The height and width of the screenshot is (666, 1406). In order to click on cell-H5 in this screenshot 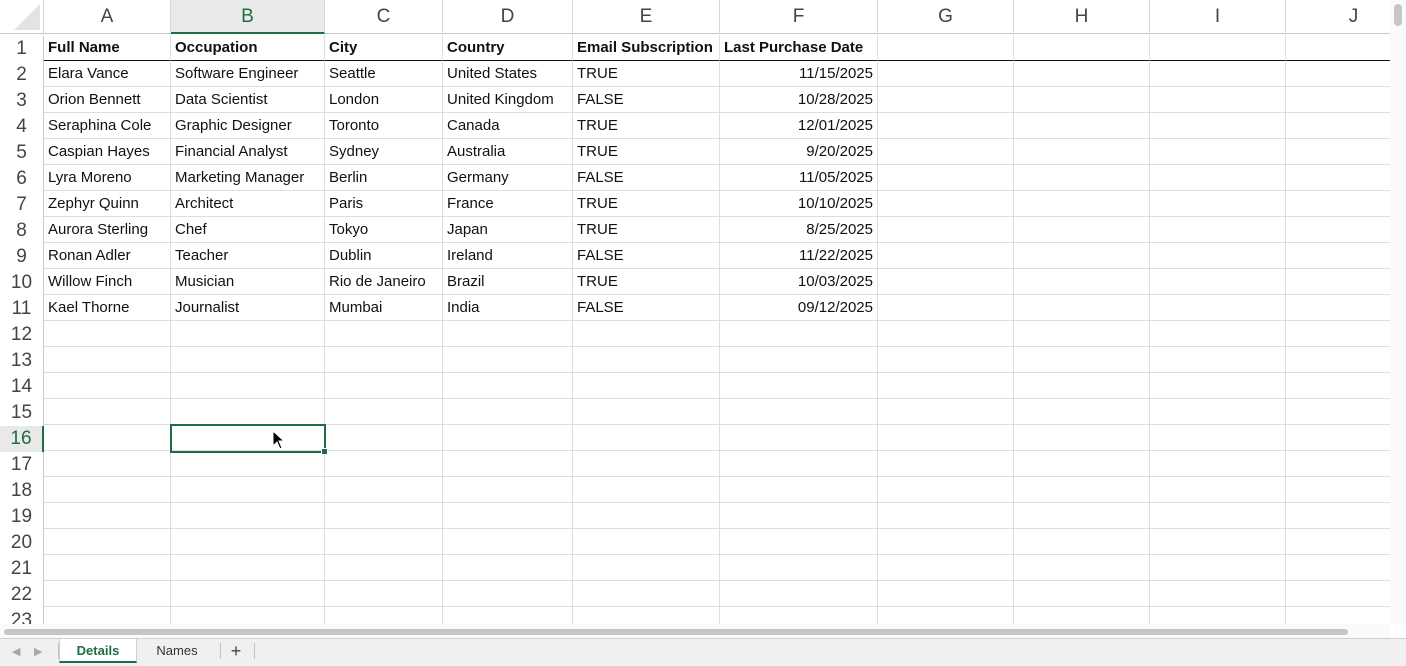, I will do `click(1082, 152)`.